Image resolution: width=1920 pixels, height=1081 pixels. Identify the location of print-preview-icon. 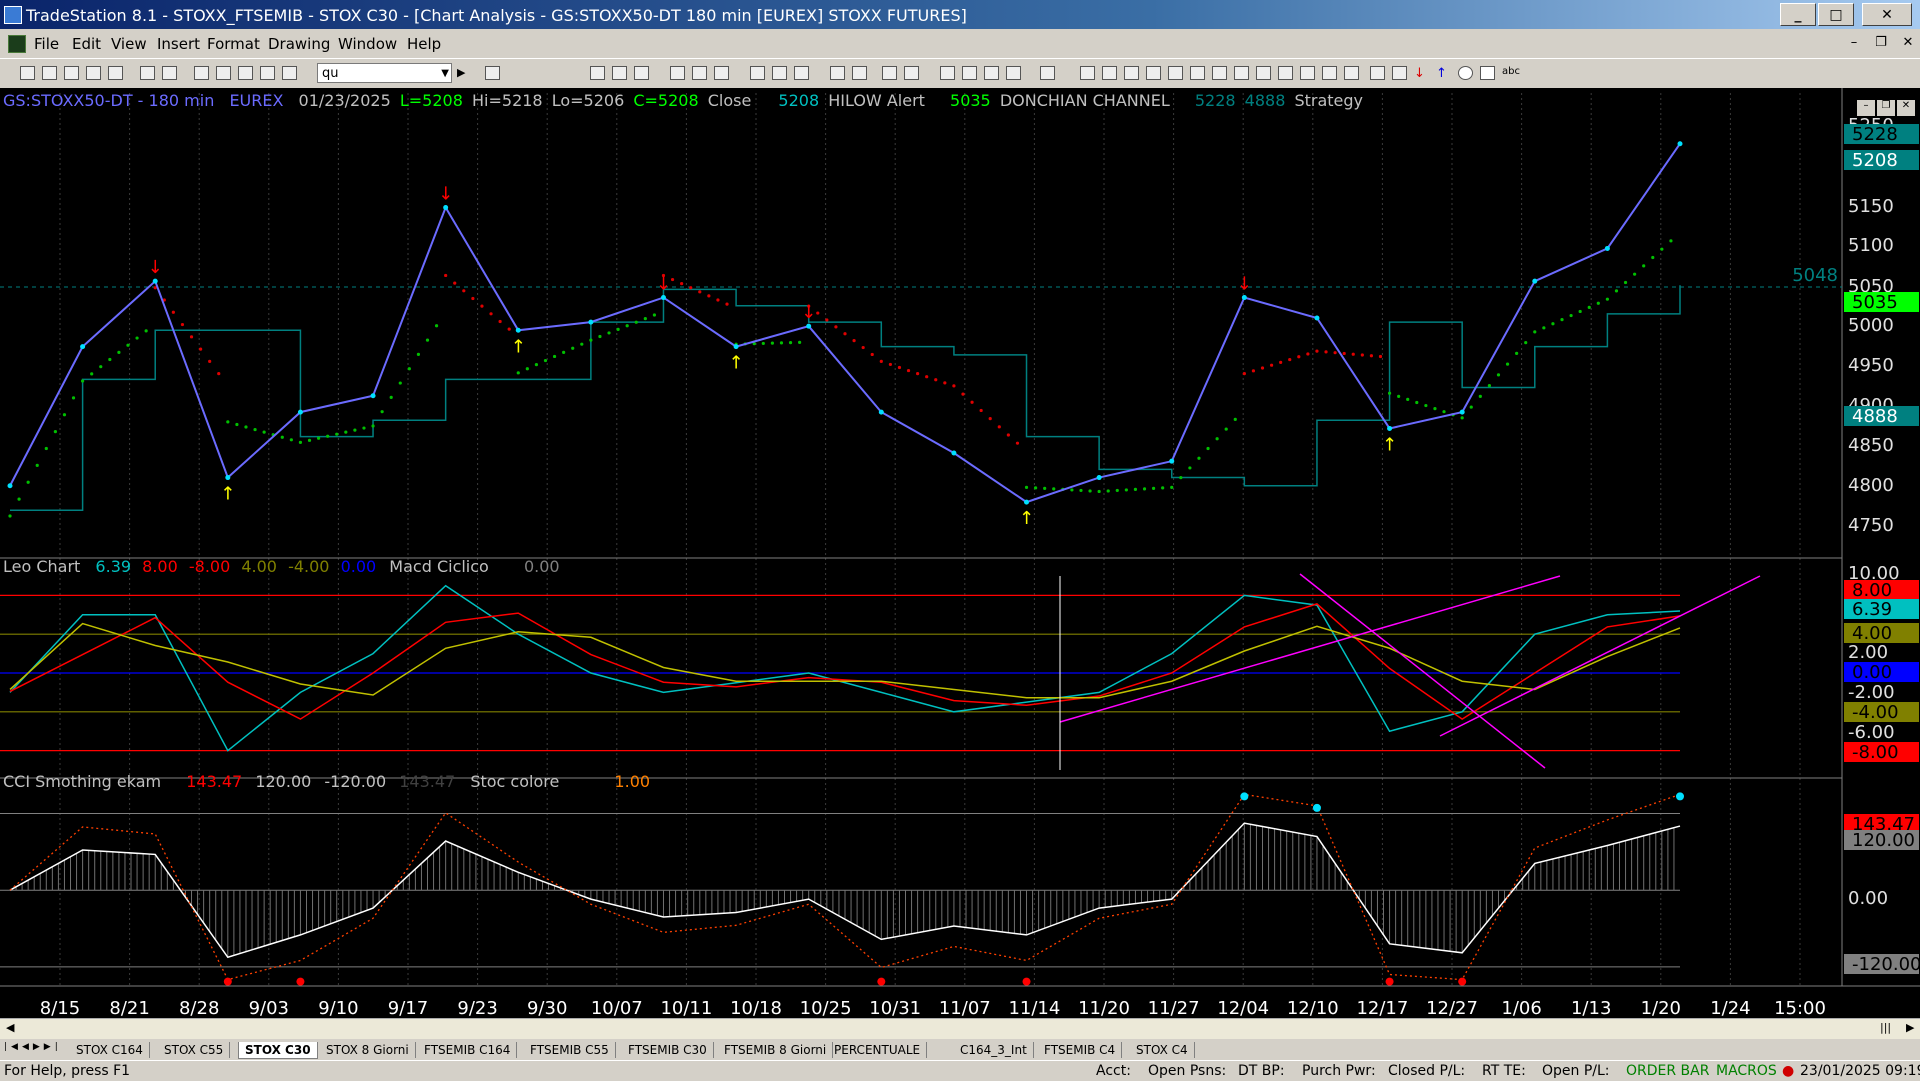
(169, 73).